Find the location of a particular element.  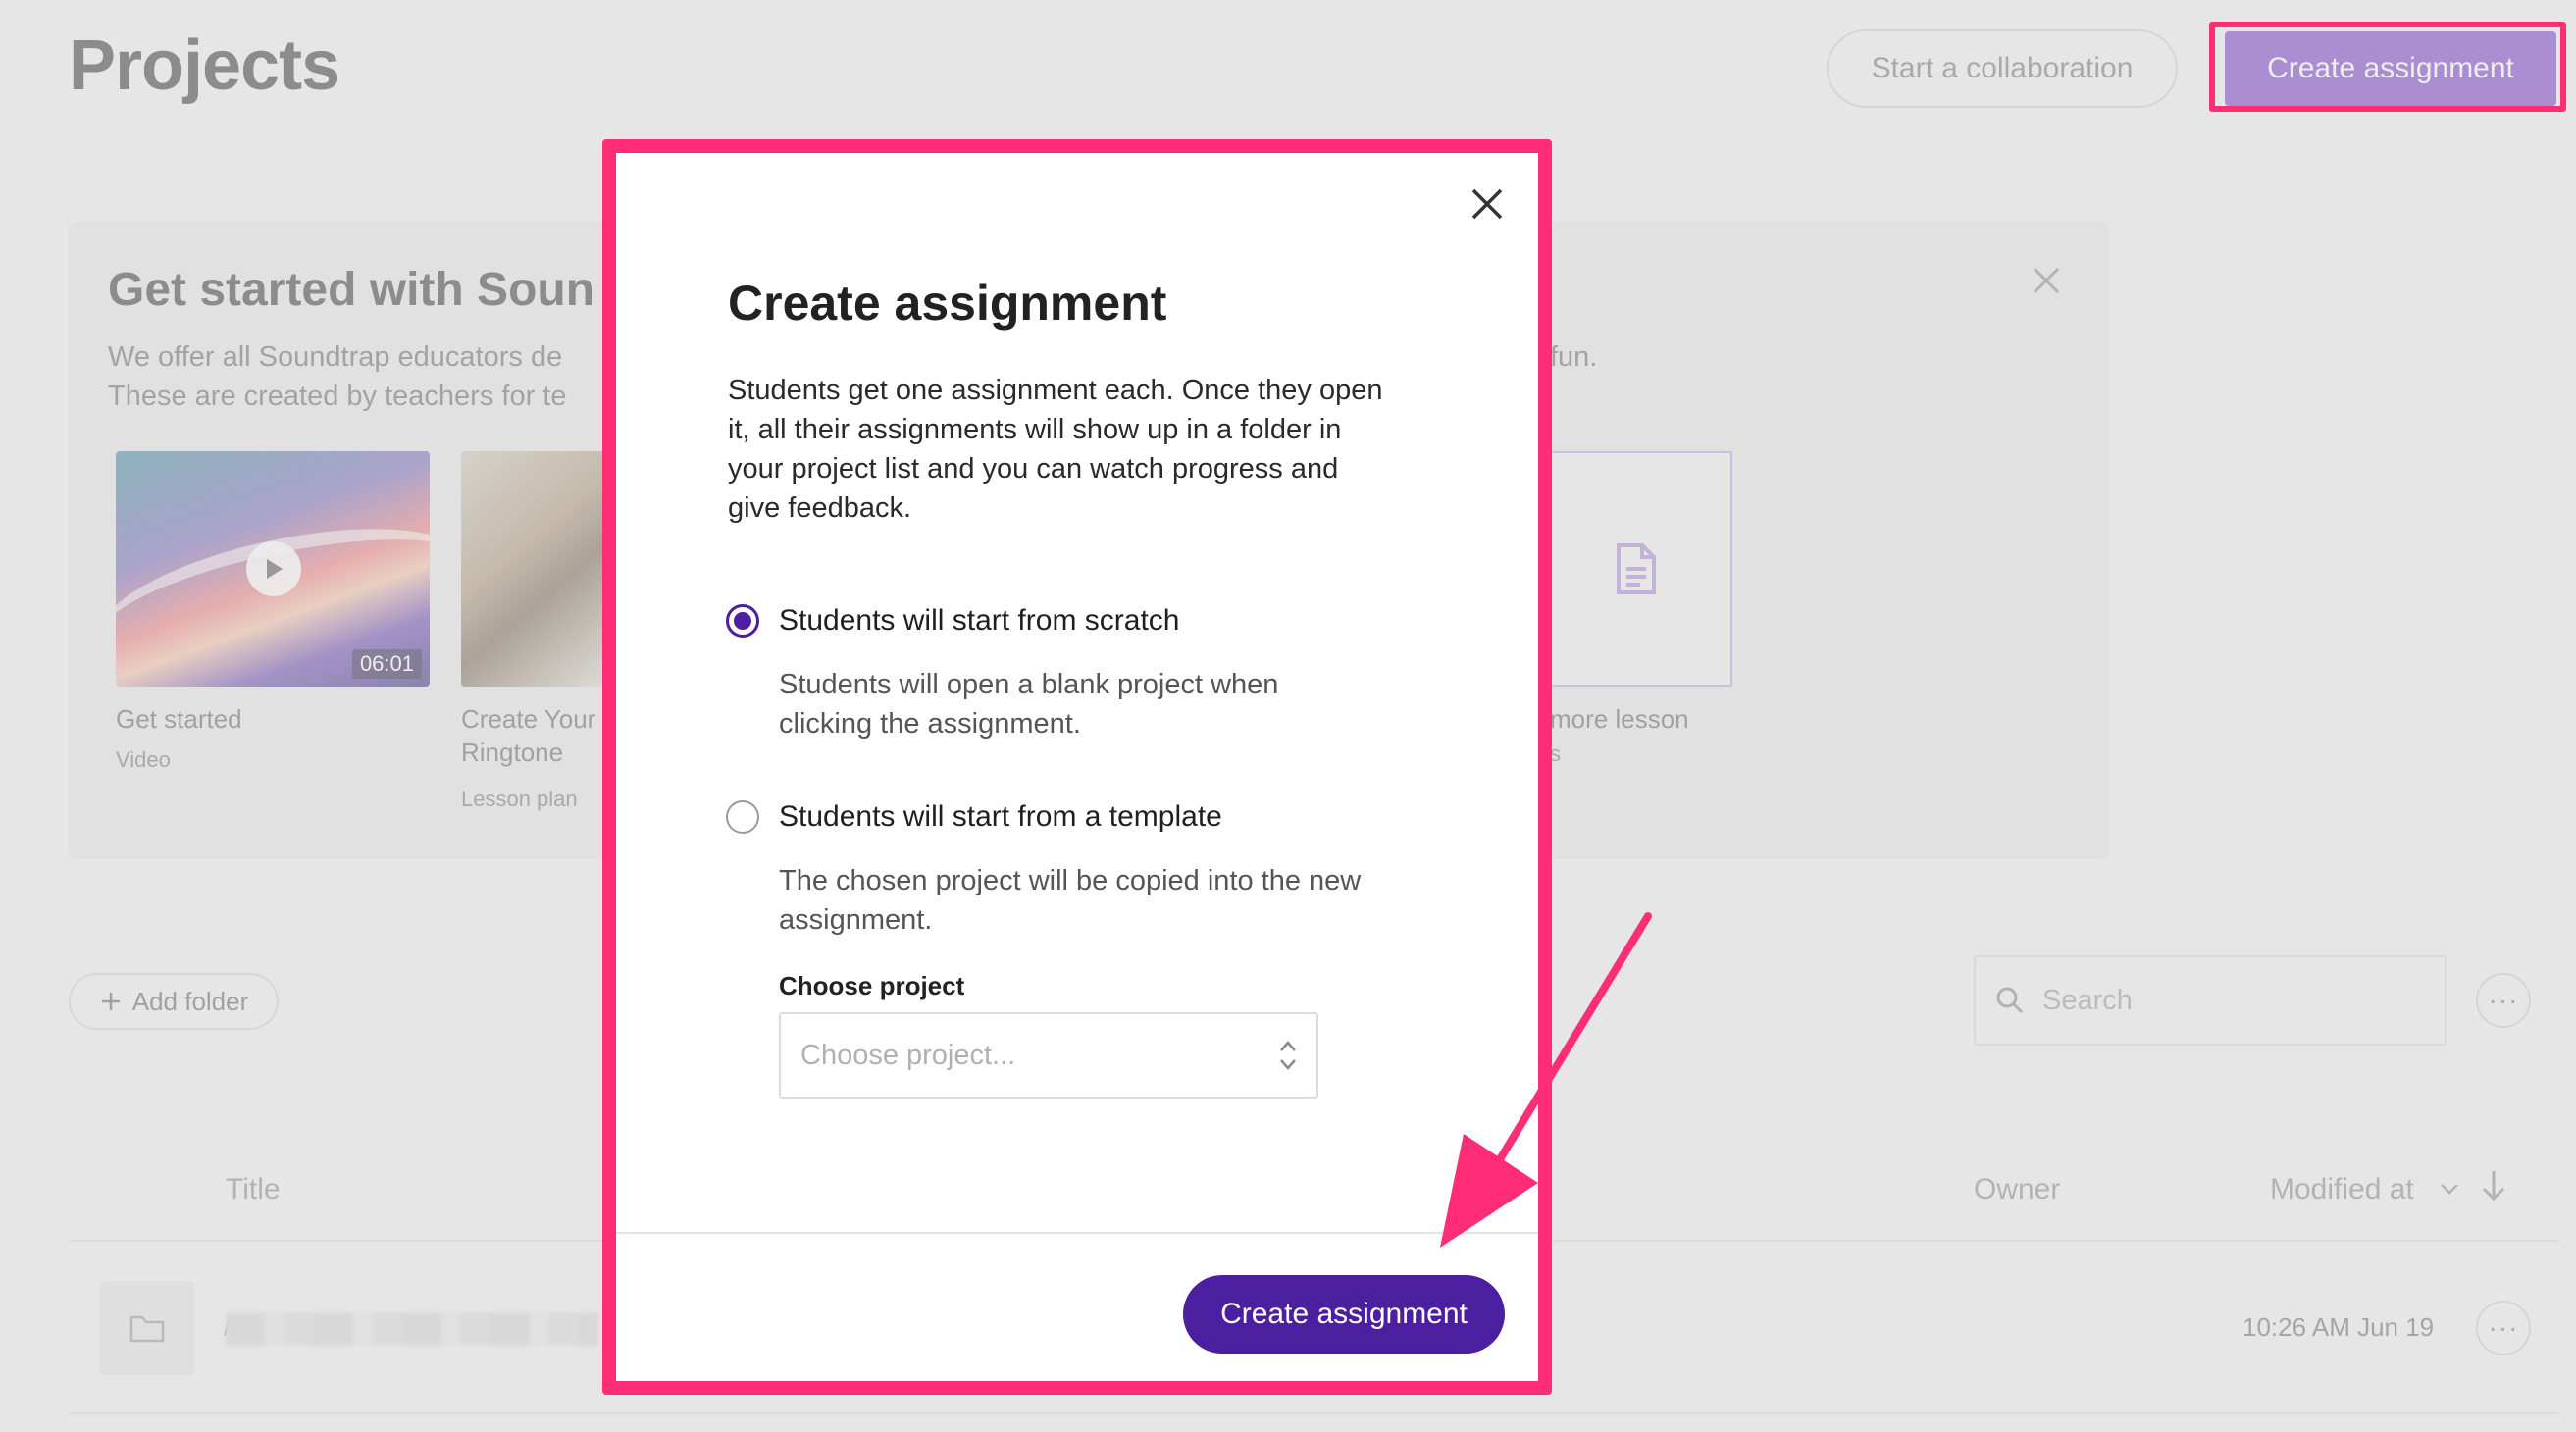

option-label-scratch: Students will start from scratch is located at coordinates (979, 621).